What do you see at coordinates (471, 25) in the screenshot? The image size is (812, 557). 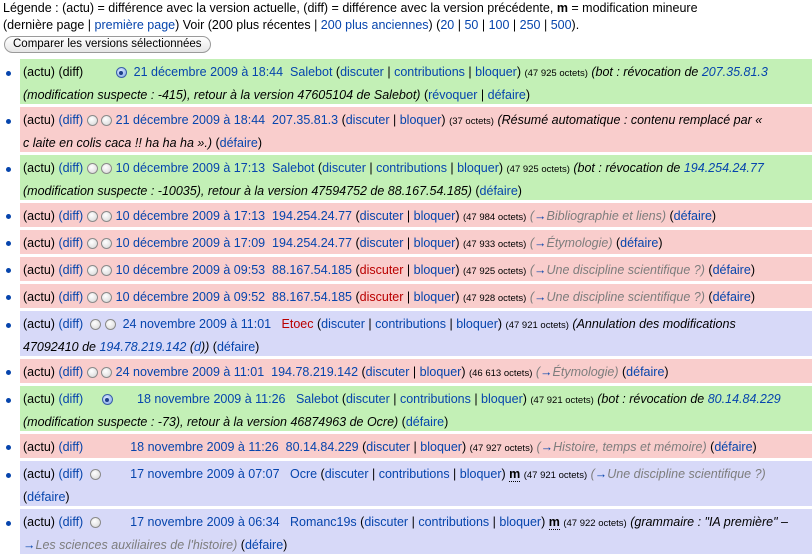 I see `limit-50-link: 50` at bounding box center [471, 25].